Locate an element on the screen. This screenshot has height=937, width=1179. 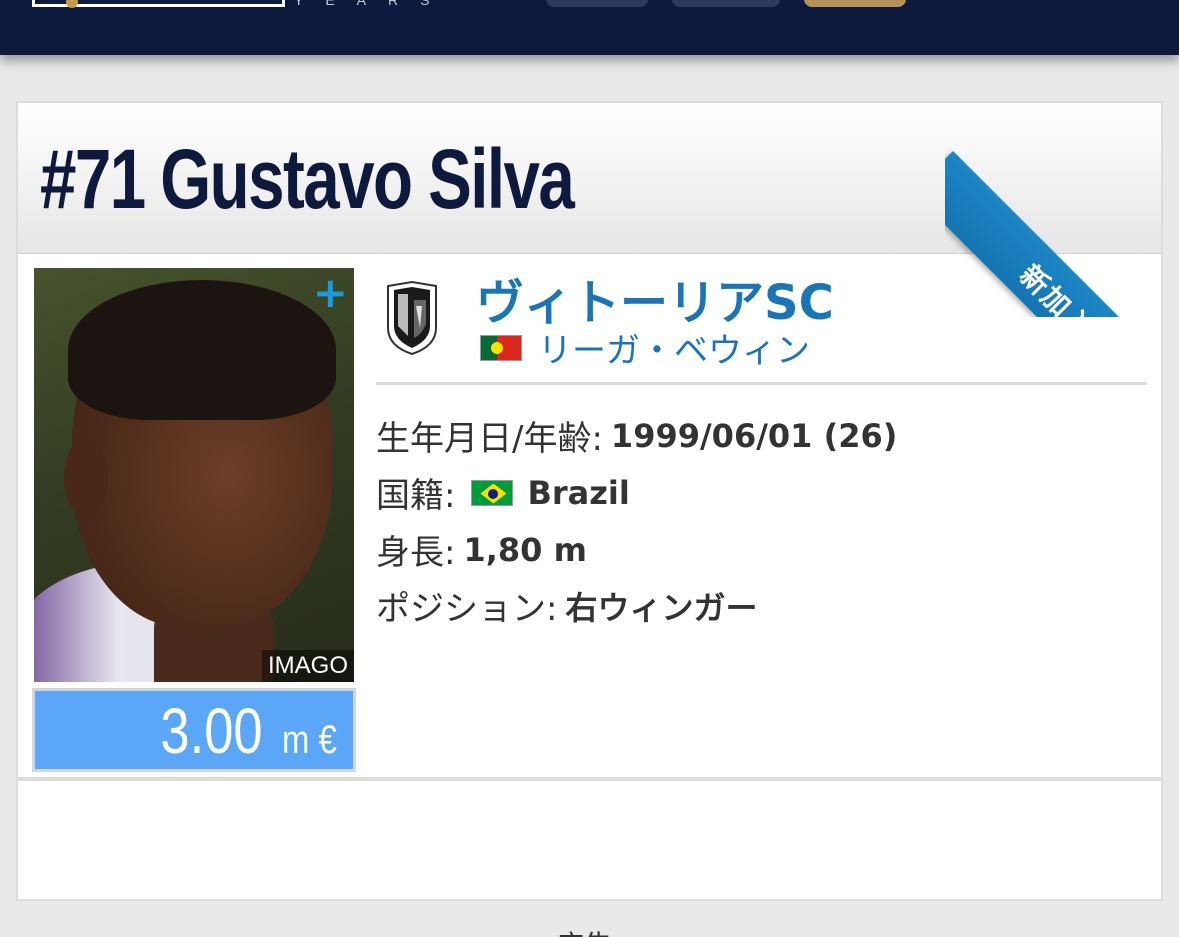
height-row: 身長: 1,80 m is located at coordinates (481, 549).